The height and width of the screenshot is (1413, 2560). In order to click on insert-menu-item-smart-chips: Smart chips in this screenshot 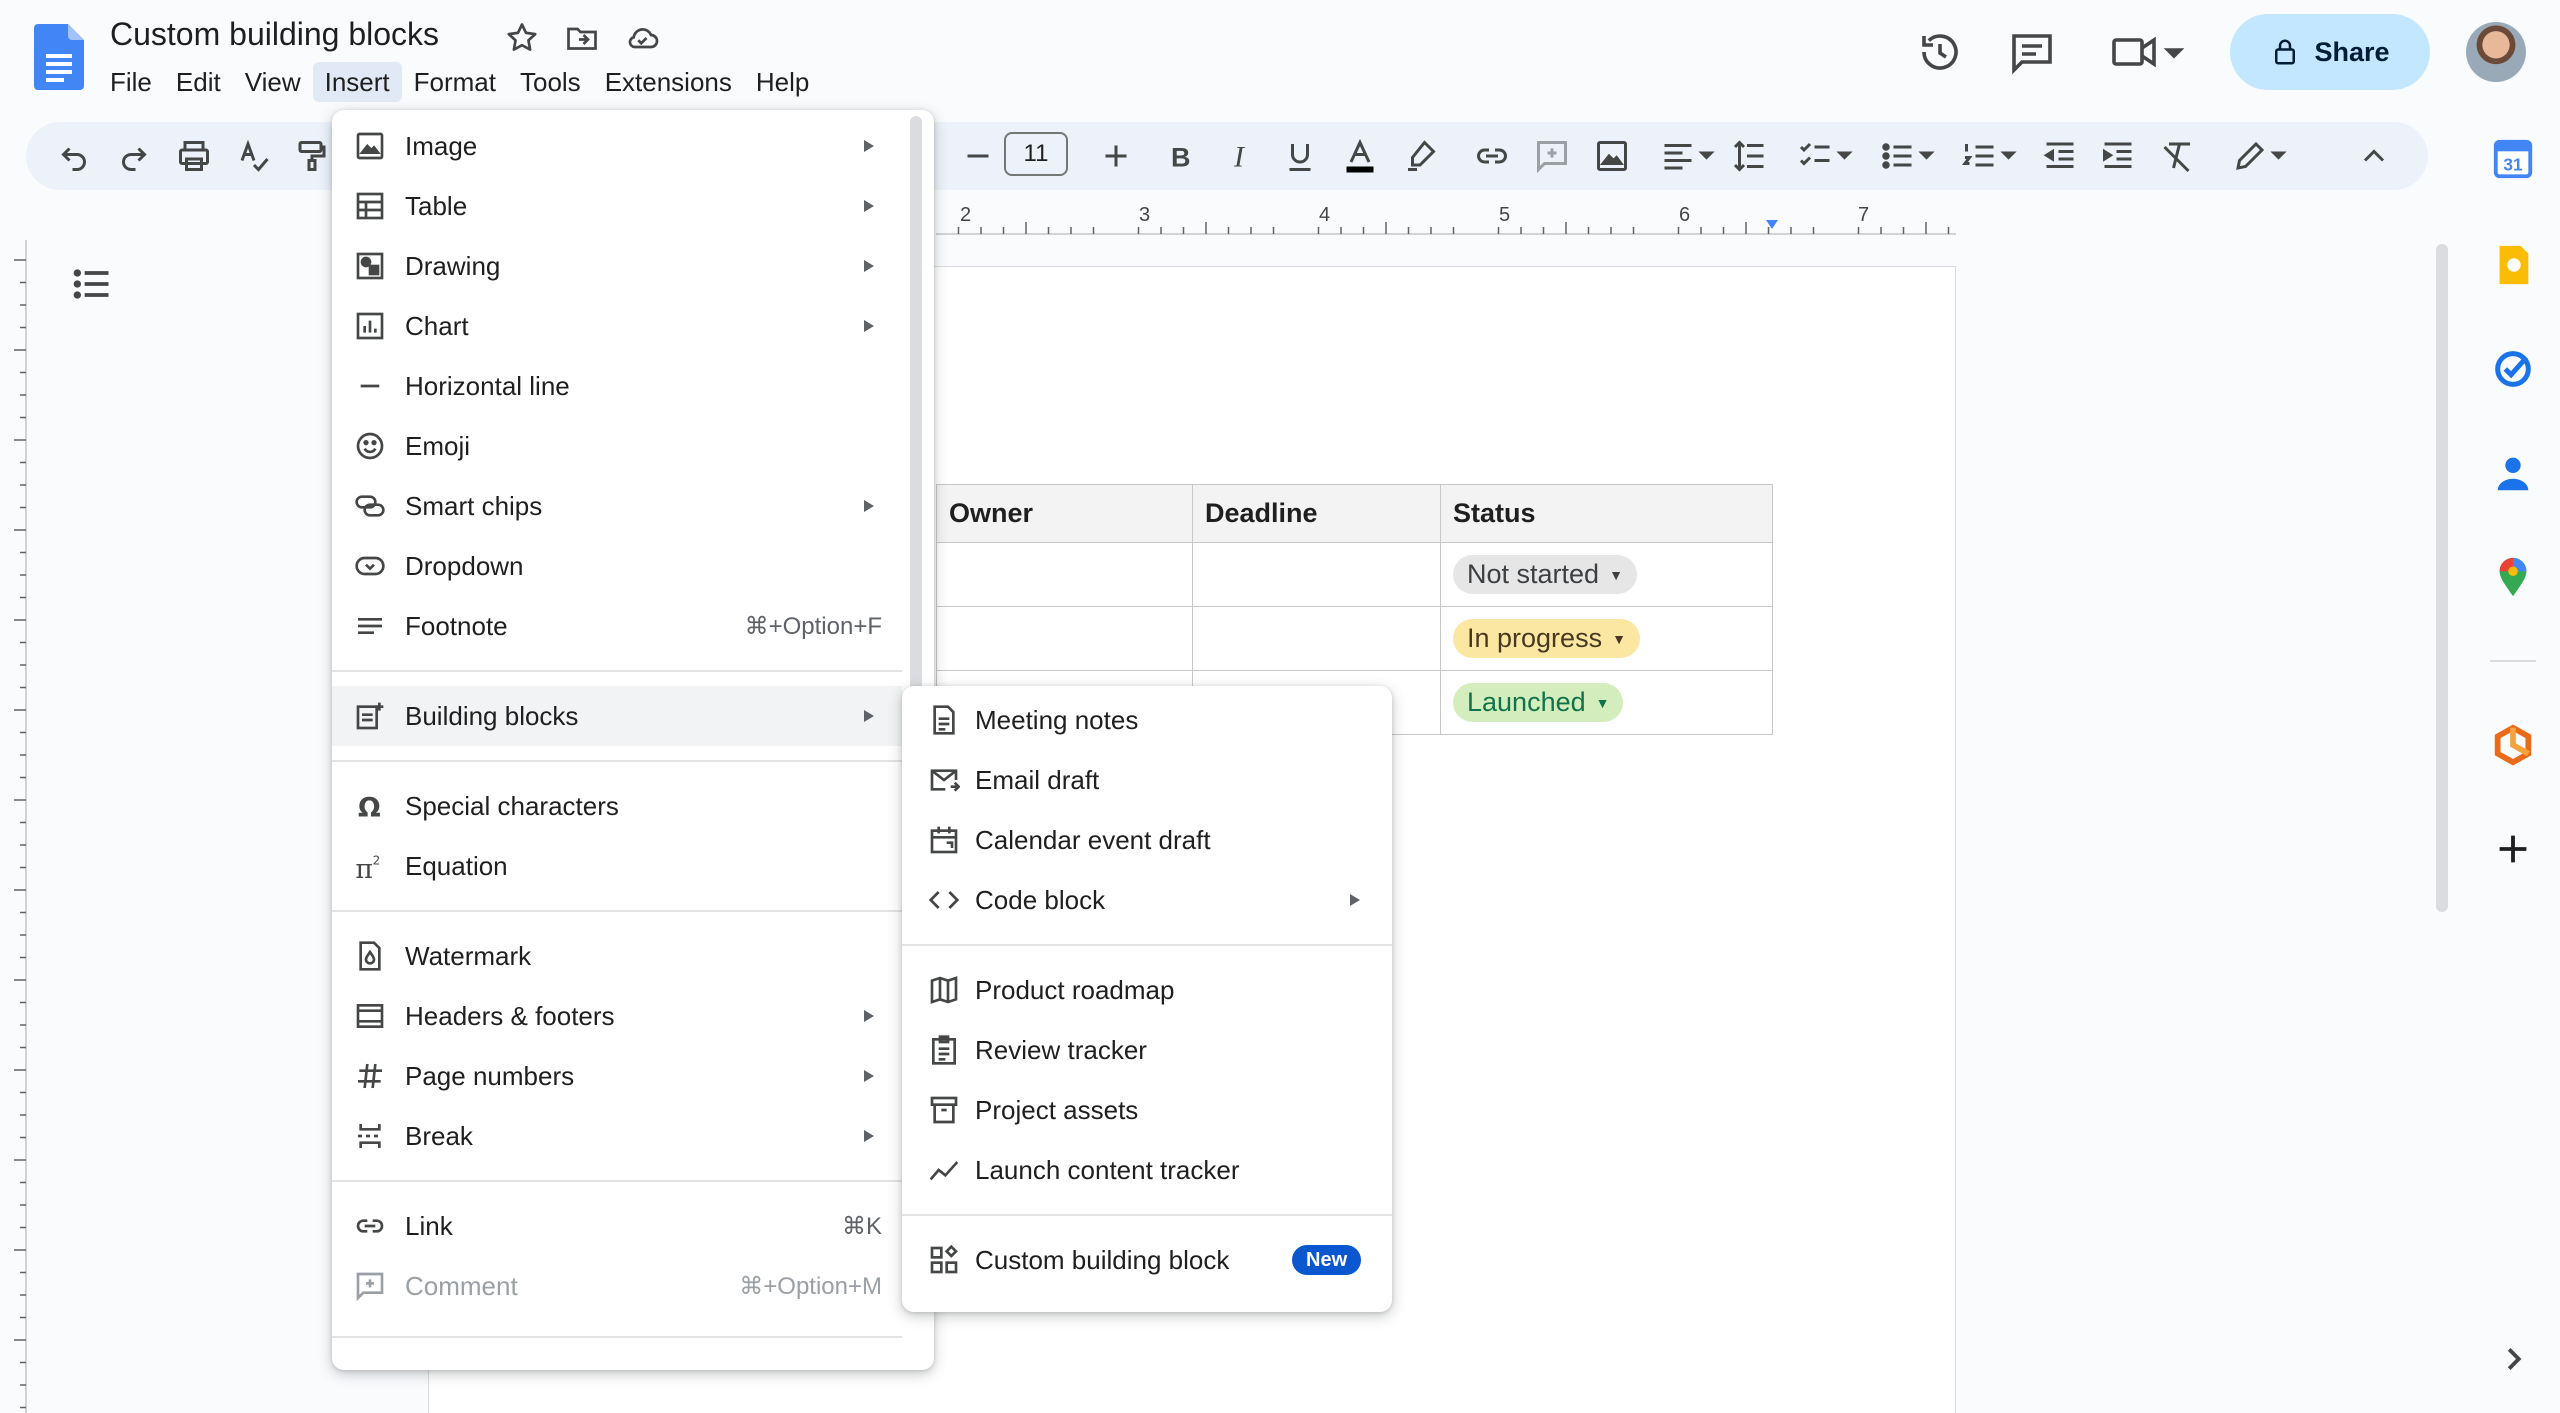, I will do `click(617, 506)`.